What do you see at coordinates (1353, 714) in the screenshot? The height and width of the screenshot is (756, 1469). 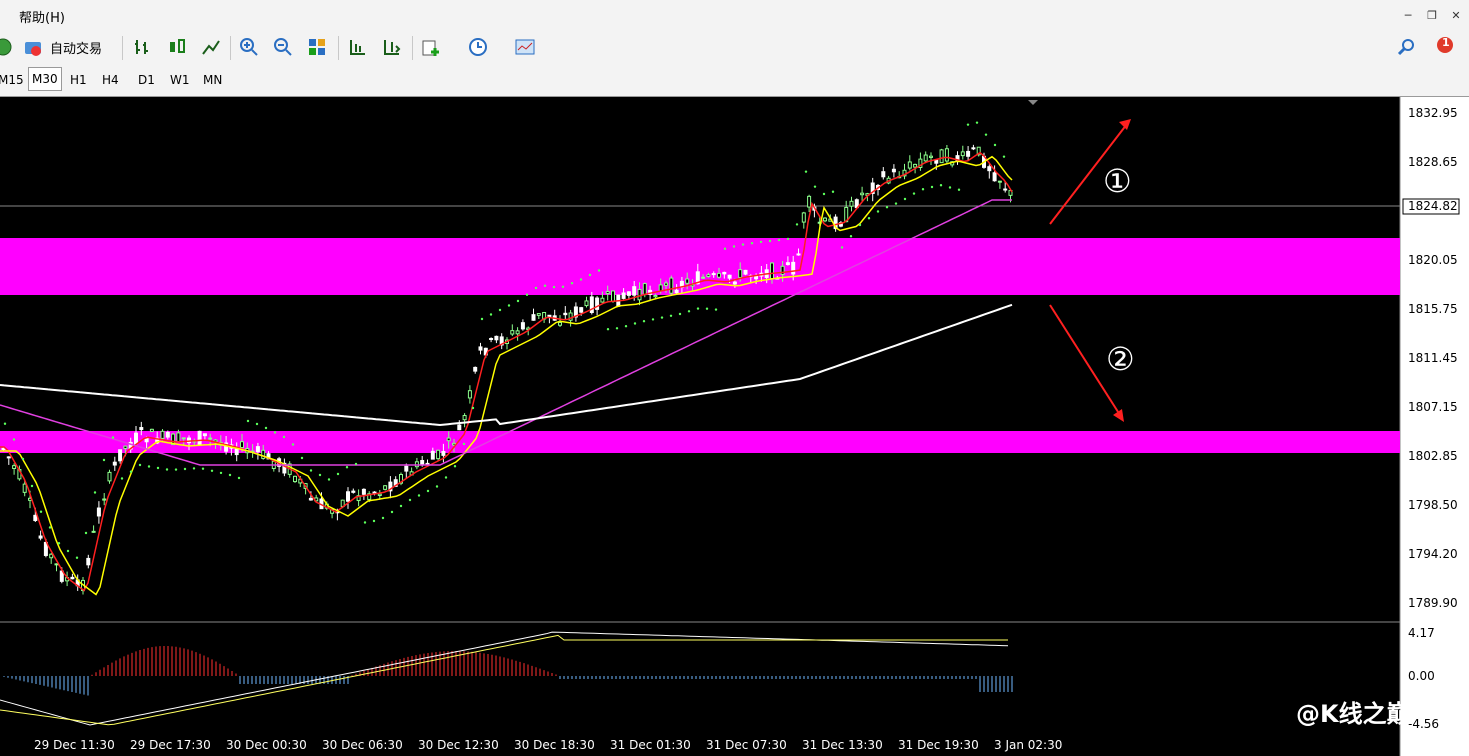 I see `watermark: @K线之巅` at bounding box center [1353, 714].